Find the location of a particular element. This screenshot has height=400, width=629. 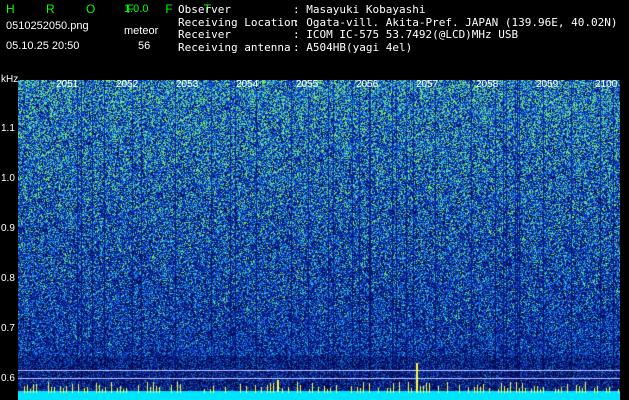

x-tick-label: 2059 is located at coordinates (547, 84).